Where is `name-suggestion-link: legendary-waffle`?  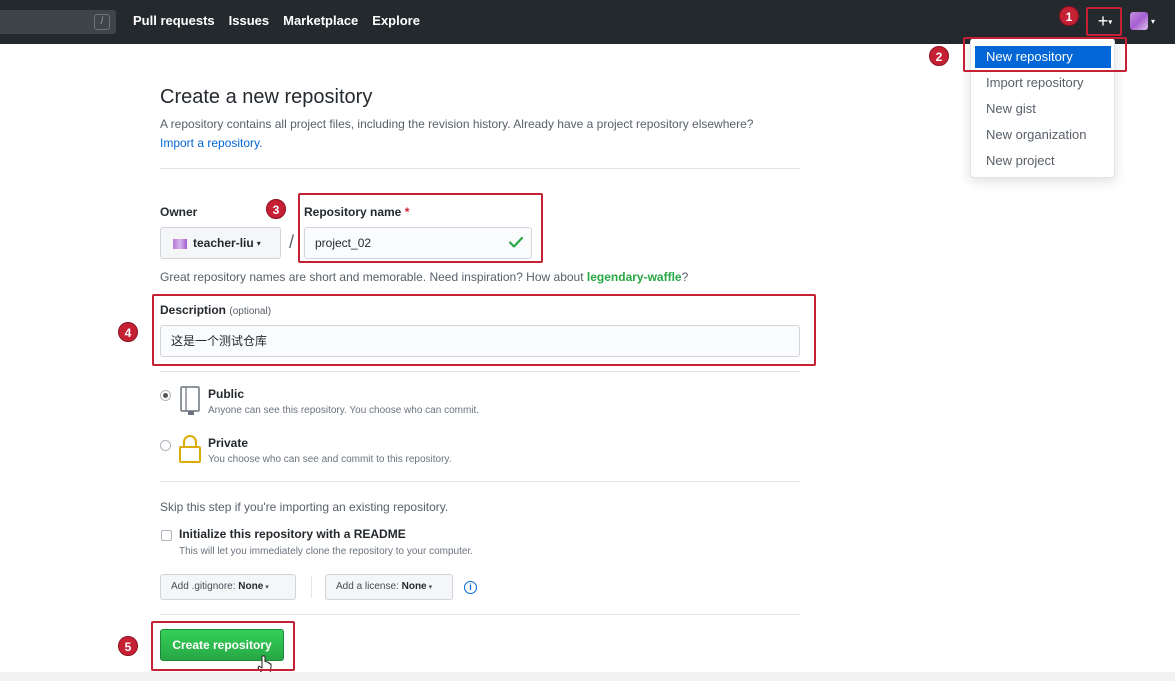
name-suggestion-link: legendary-waffle is located at coordinates (634, 277).